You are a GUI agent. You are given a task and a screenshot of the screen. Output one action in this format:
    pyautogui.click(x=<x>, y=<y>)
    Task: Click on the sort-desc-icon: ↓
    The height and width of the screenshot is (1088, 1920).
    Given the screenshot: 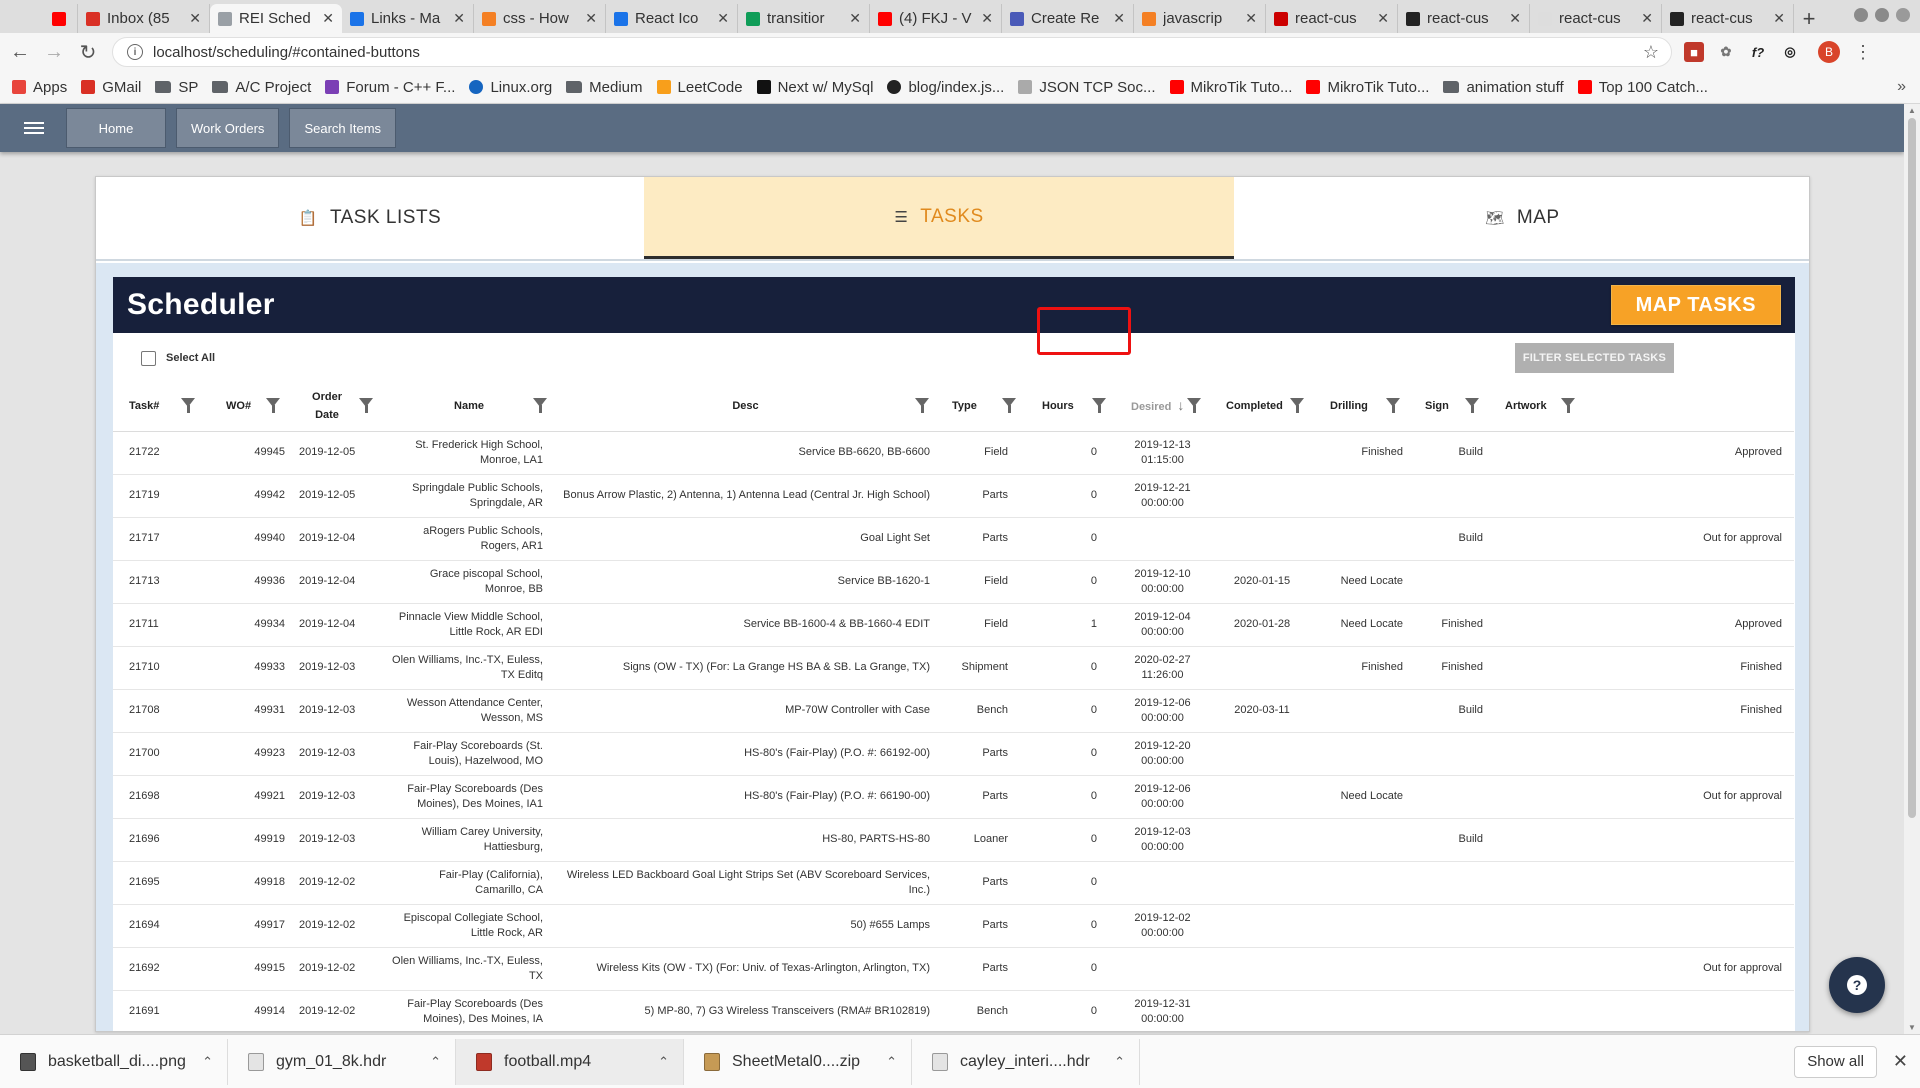 What is the action you would take?
    pyautogui.click(x=1180, y=405)
    